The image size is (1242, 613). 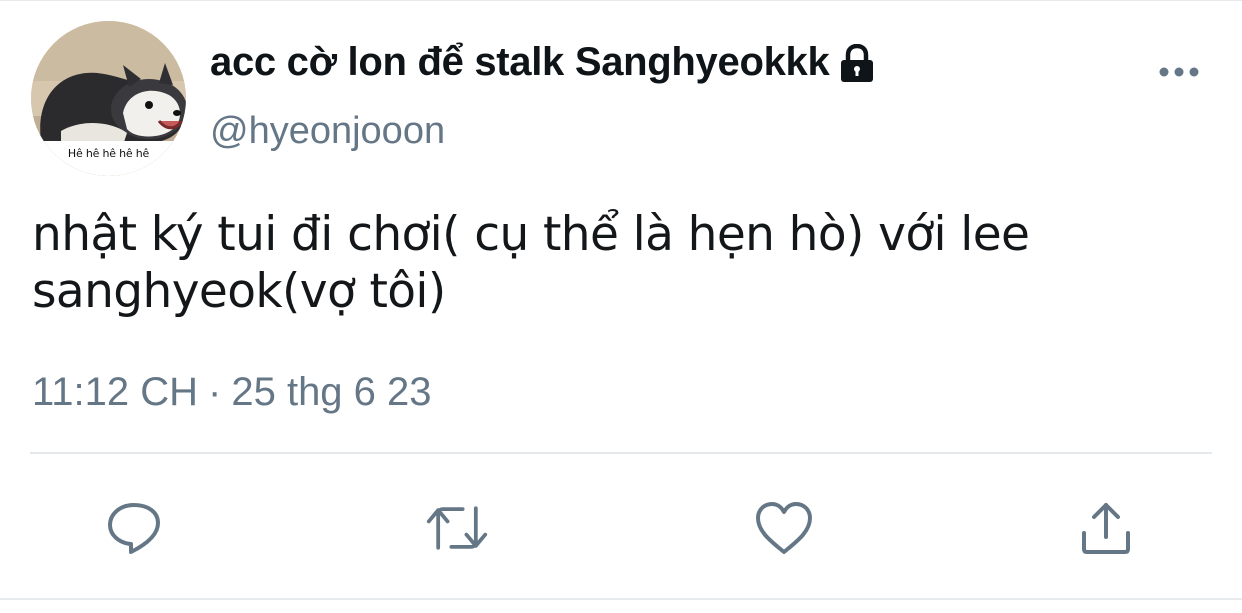 What do you see at coordinates (115, 392) in the screenshot?
I see `tweet-time: 11:12 CH` at bounding box center [115, 392].